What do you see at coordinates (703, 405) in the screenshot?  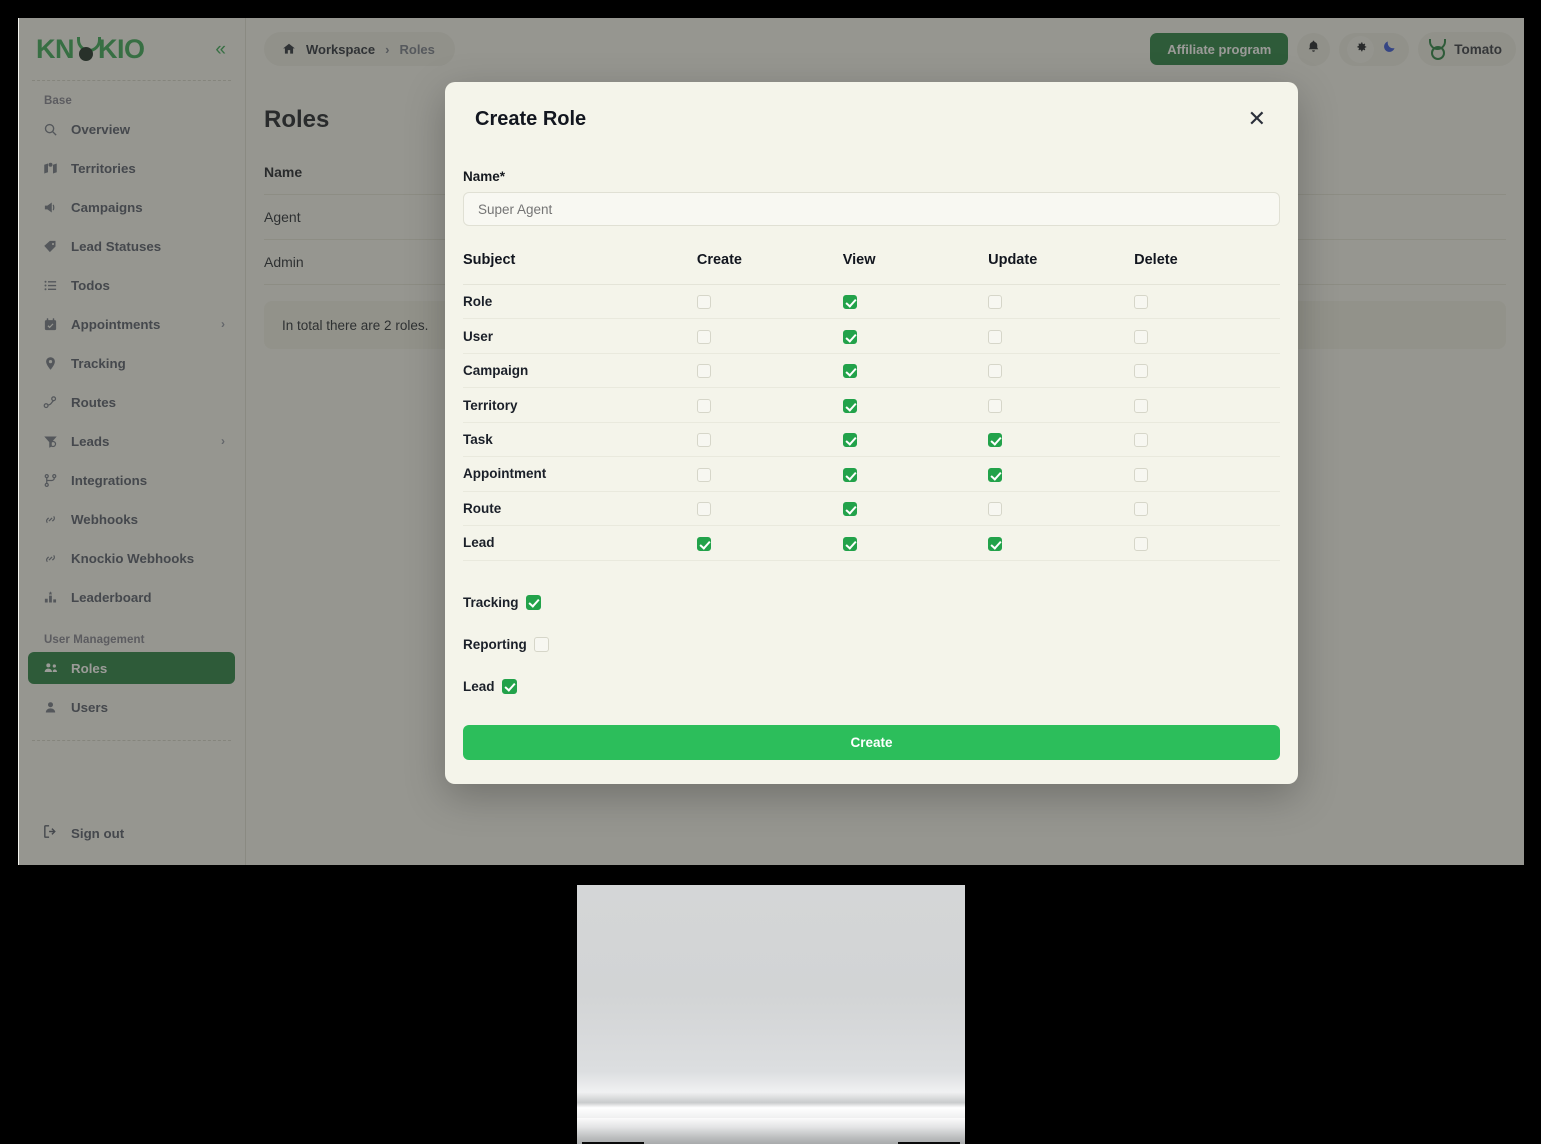 I see `checkbox-territory-create` at bounding box center [703, 405].